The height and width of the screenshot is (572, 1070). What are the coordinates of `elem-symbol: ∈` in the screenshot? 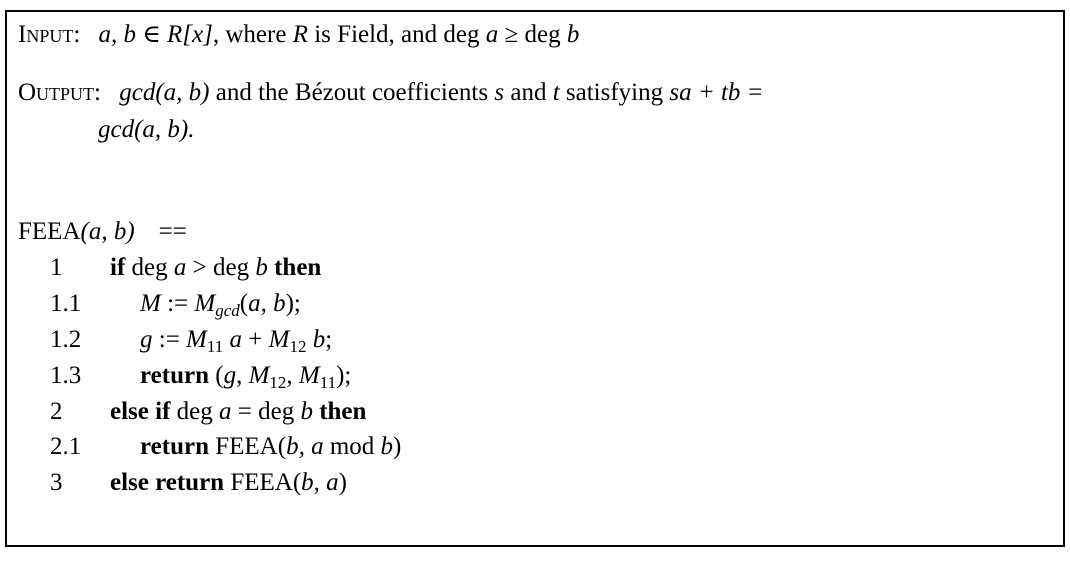 It's located at (151, 34).